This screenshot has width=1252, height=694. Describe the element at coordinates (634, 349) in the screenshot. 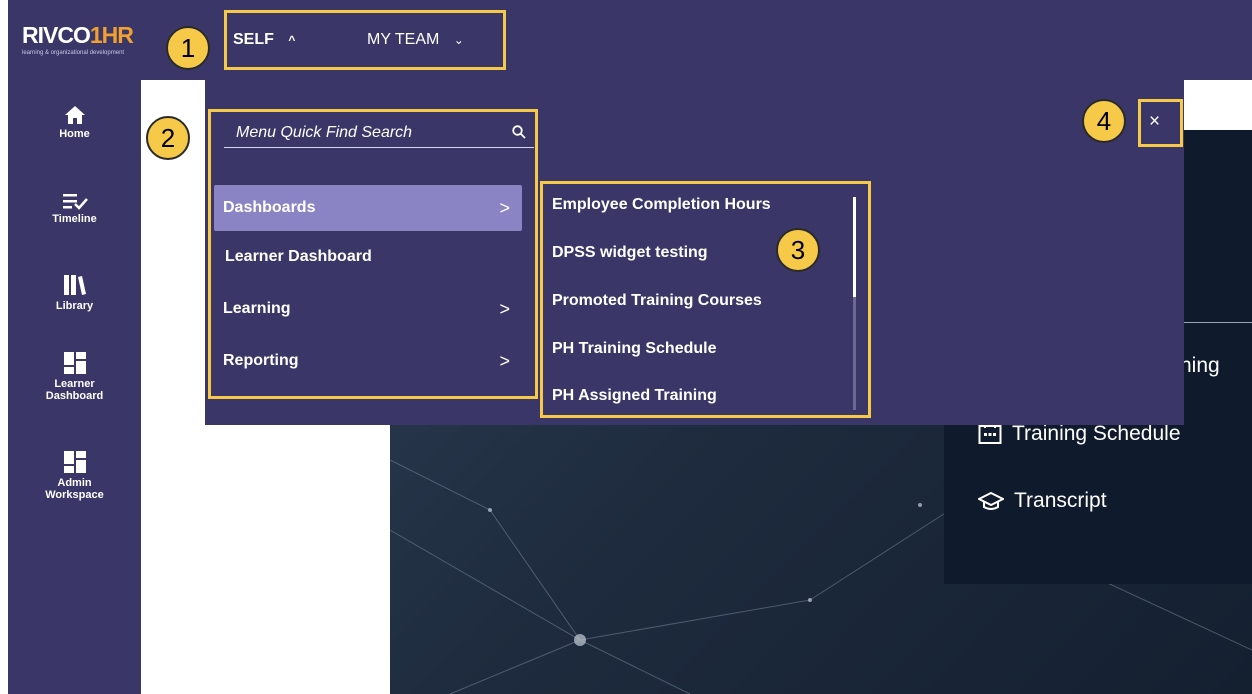

I see `submenu-item-ph-training-schedule: PH Training Schedule` at that location.